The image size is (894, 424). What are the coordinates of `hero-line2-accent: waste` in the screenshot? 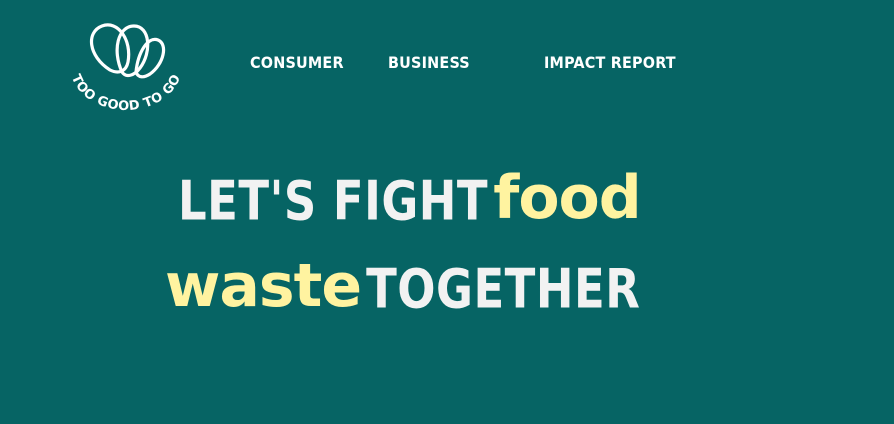 It's located at (263, 286).